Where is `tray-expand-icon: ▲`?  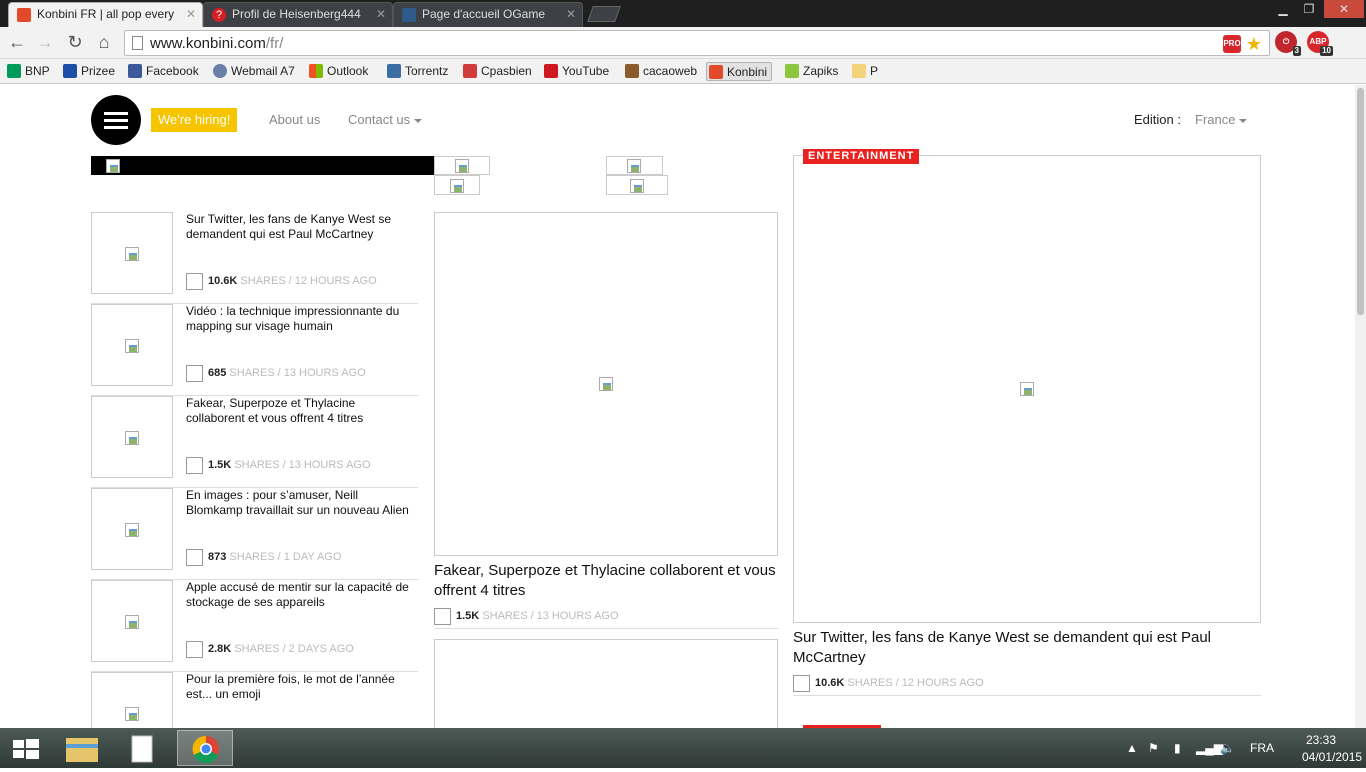 tray-expand-icon: ▲ is located at coordinates (1132, 748).